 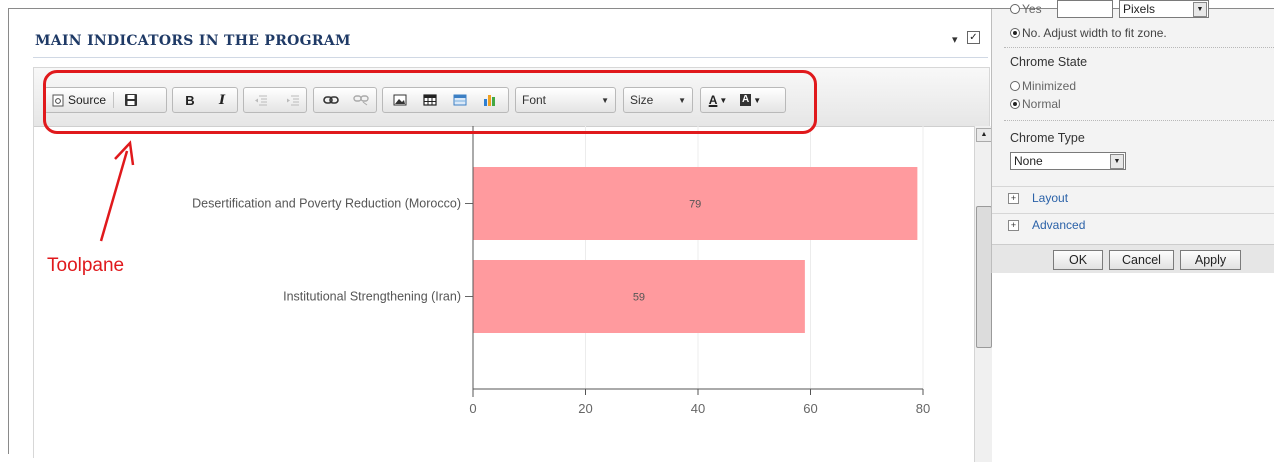 I want to click on width-yes-option: Yes, so click(x=1026, y=9).